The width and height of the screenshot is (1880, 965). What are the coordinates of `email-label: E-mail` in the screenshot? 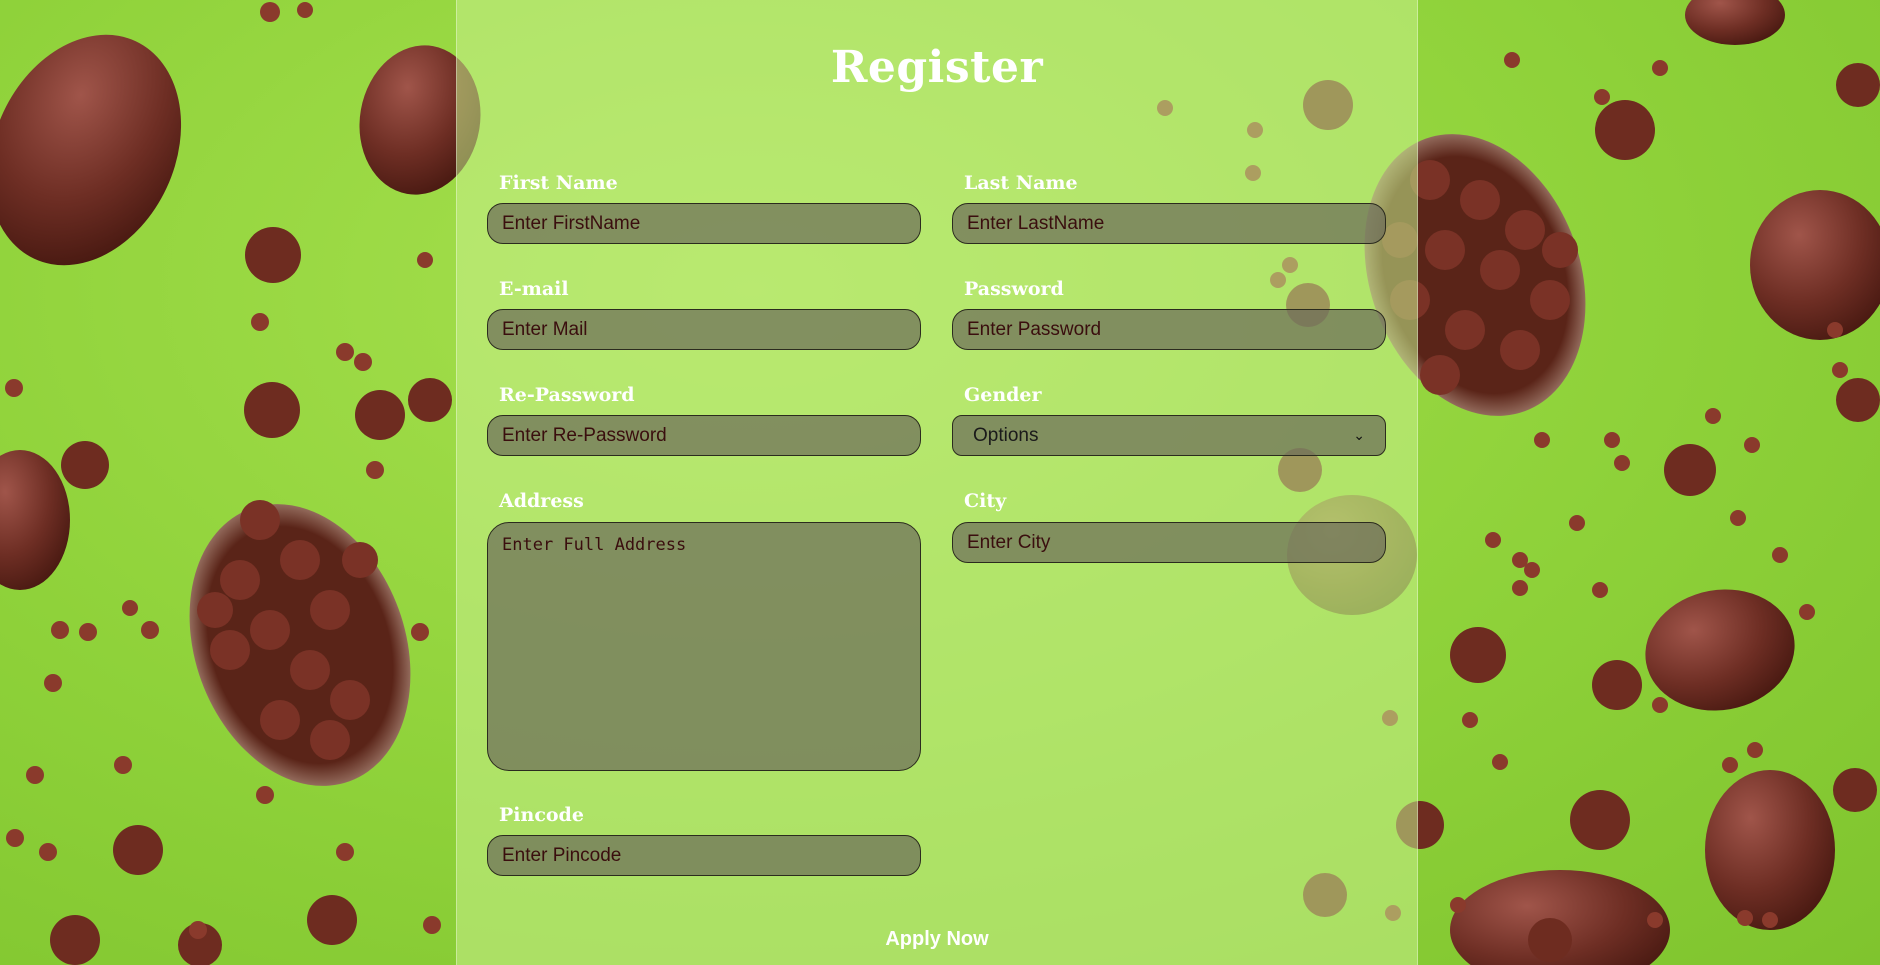 It's located at (534, 289).